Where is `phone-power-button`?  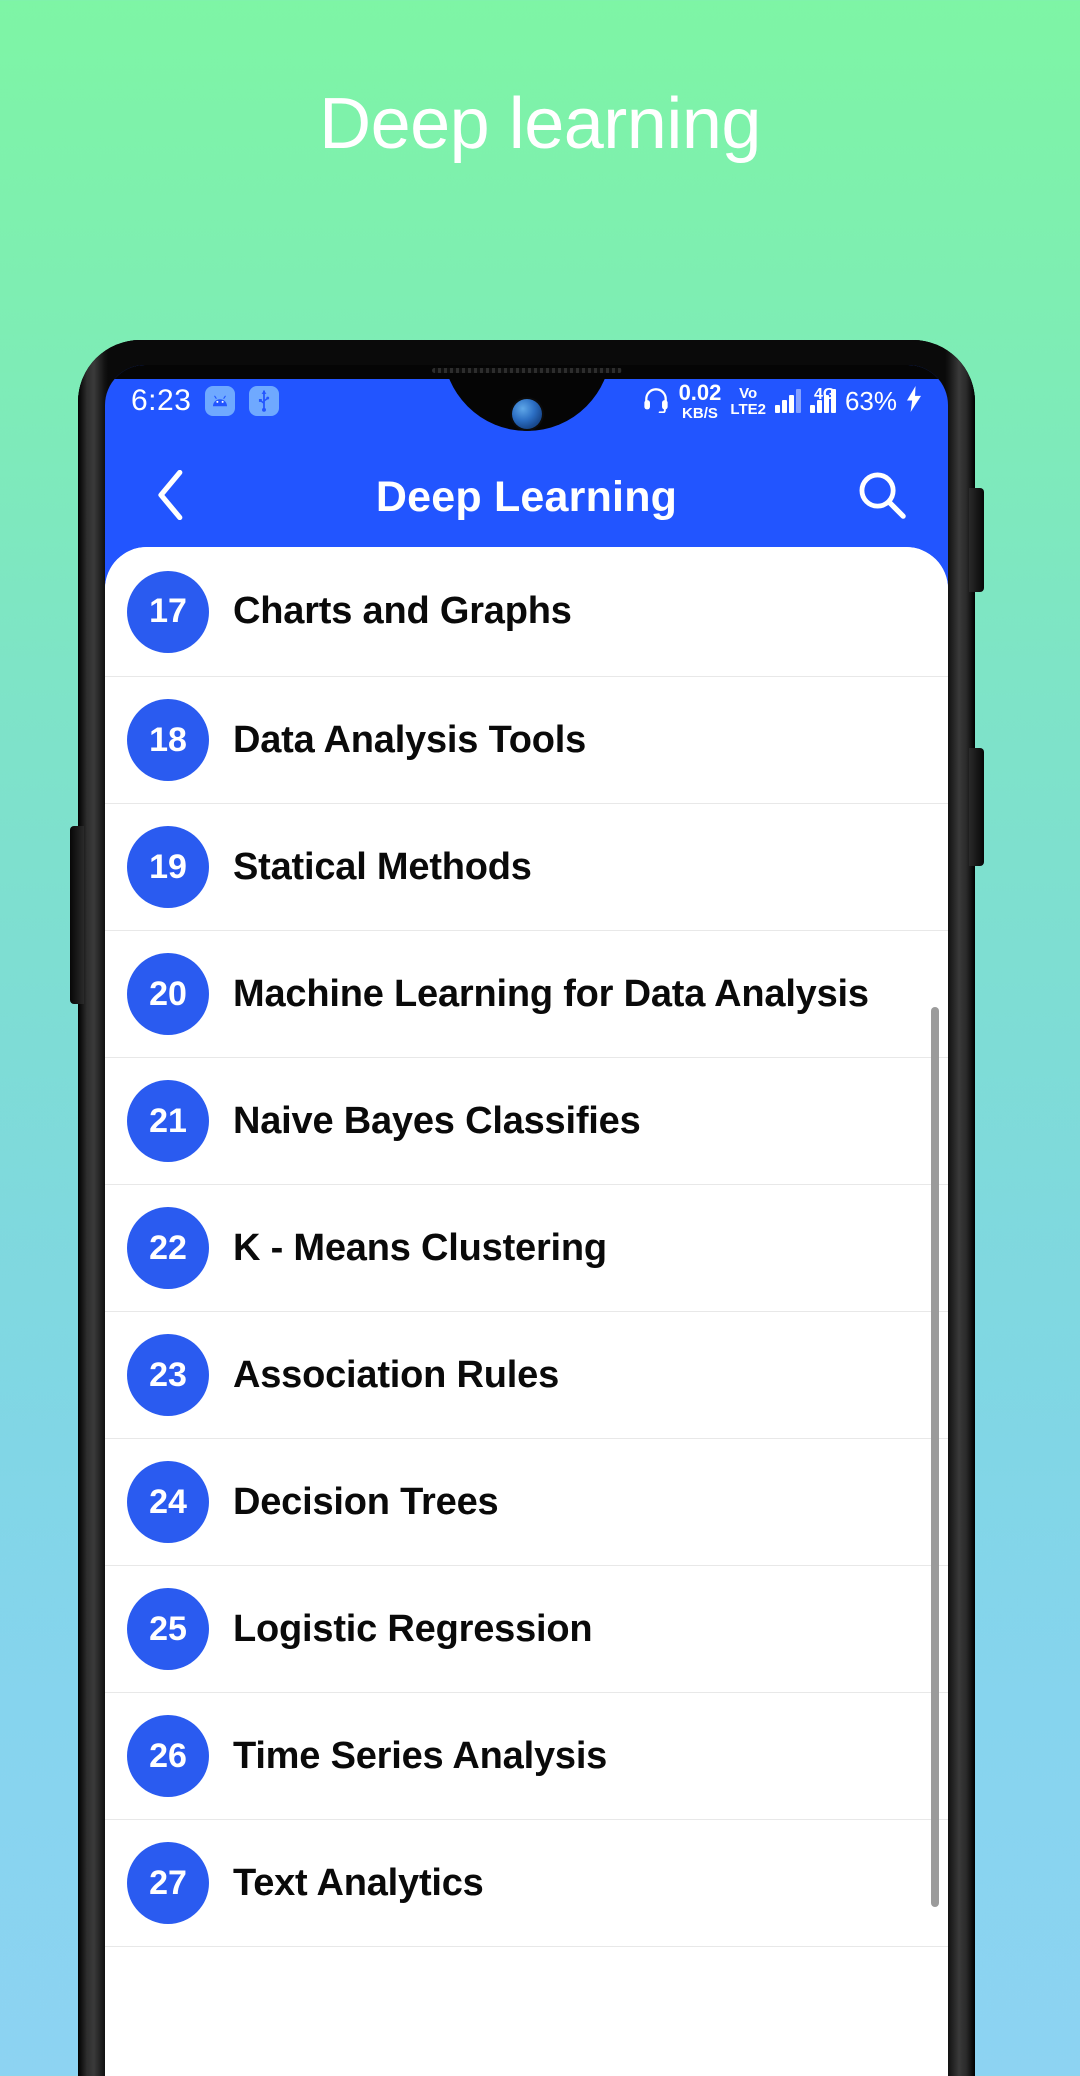
phone-power-button is located at coordinates (976, 807).